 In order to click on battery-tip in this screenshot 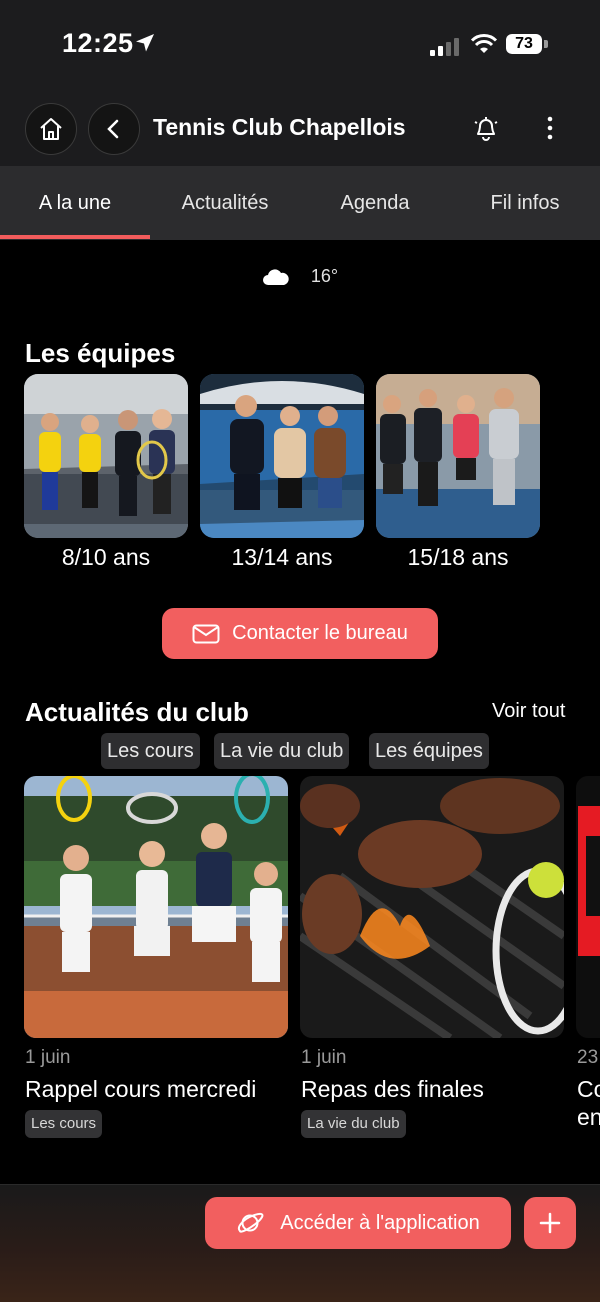, I will do `click(546, 44)`.